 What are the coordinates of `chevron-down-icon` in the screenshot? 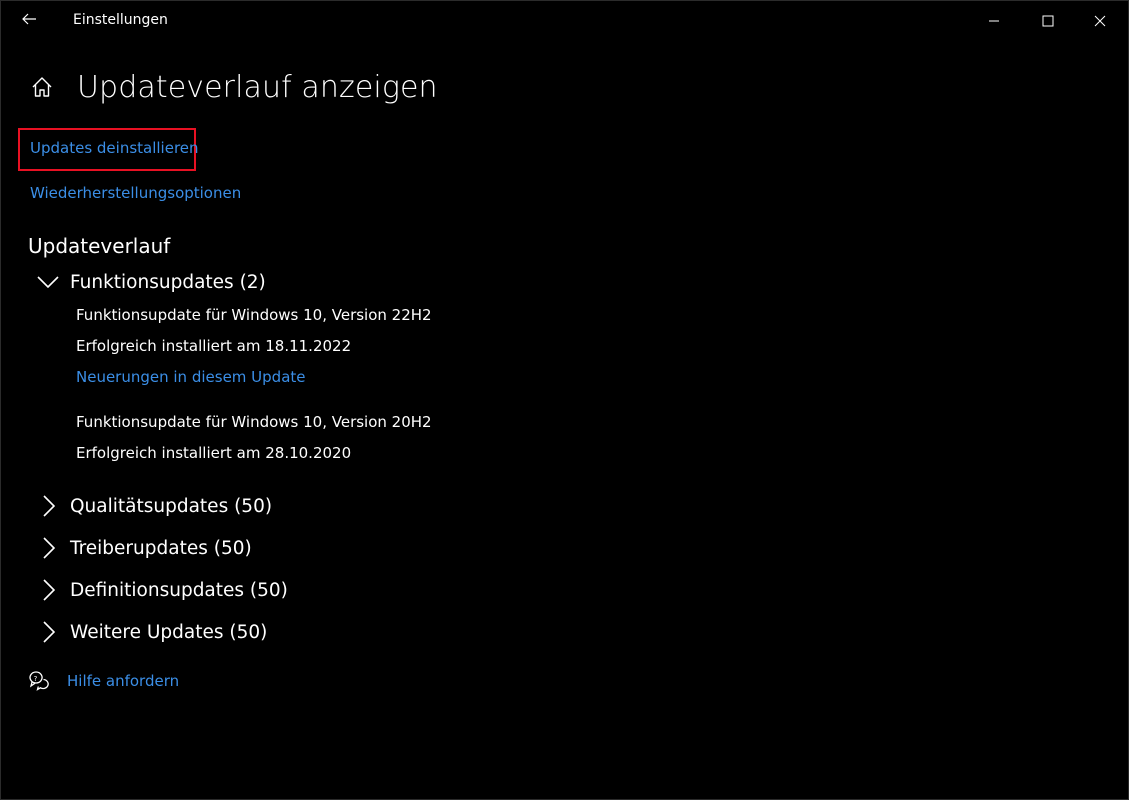 It's located at (48, 282).